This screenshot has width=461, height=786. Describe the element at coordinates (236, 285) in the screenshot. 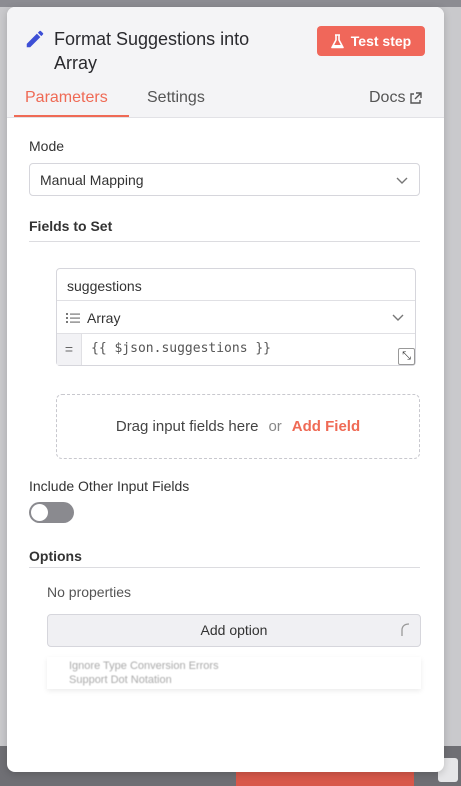

I see `field-name-input: suggestions` at that location.